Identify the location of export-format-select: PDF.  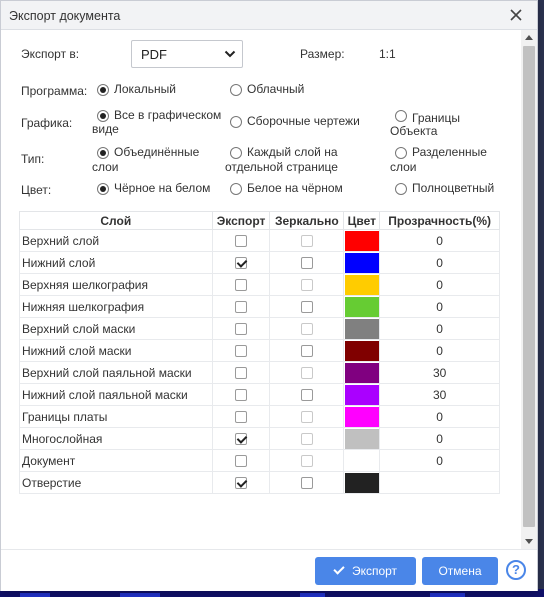
(187, 54).